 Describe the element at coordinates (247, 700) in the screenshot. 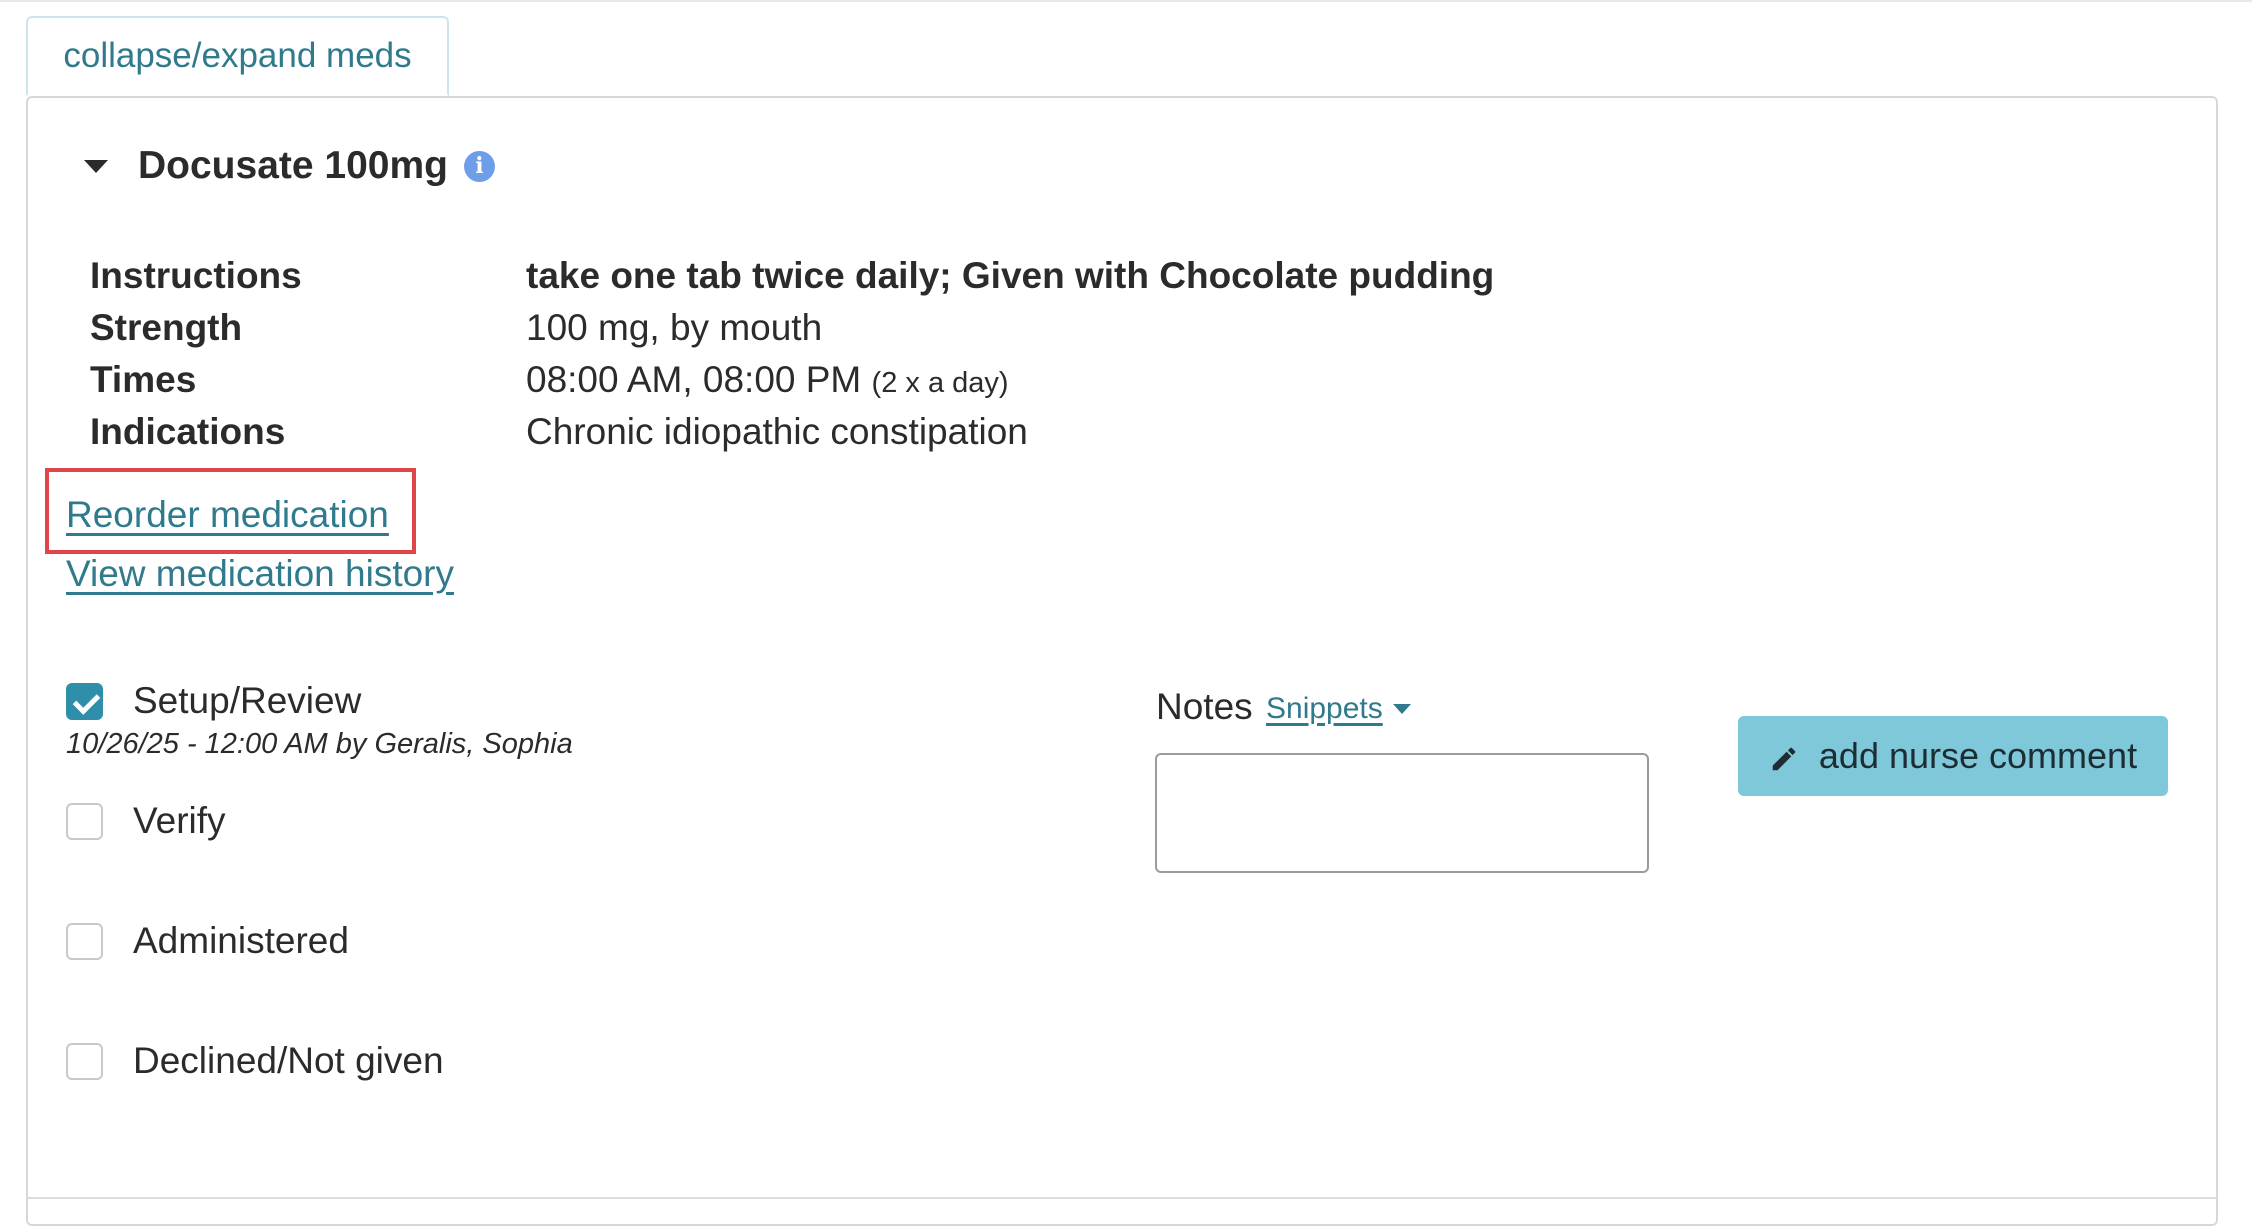

I see `setup-review-label: Setup/Review` at that location.